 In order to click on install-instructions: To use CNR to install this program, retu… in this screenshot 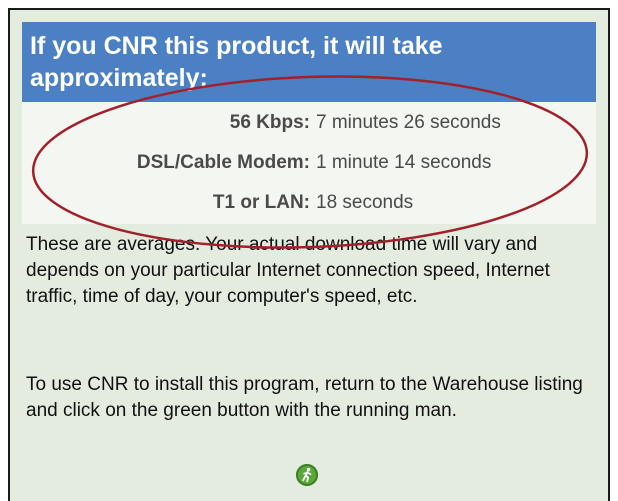, I will do `click(304, 397)`.